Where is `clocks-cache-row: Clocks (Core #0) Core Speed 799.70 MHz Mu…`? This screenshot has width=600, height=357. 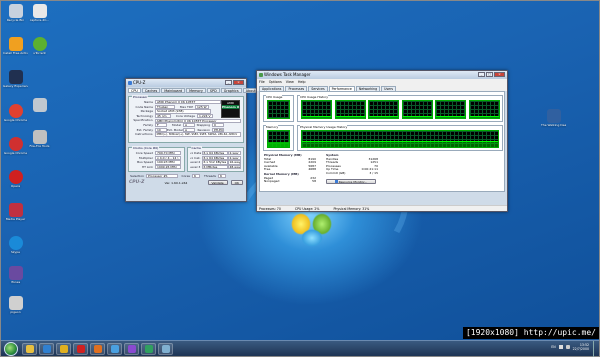 clocks-cache-row: Clocks (Core #0) Core Speed 799.70 MHz Mu… is located at coordinates (186, 159).